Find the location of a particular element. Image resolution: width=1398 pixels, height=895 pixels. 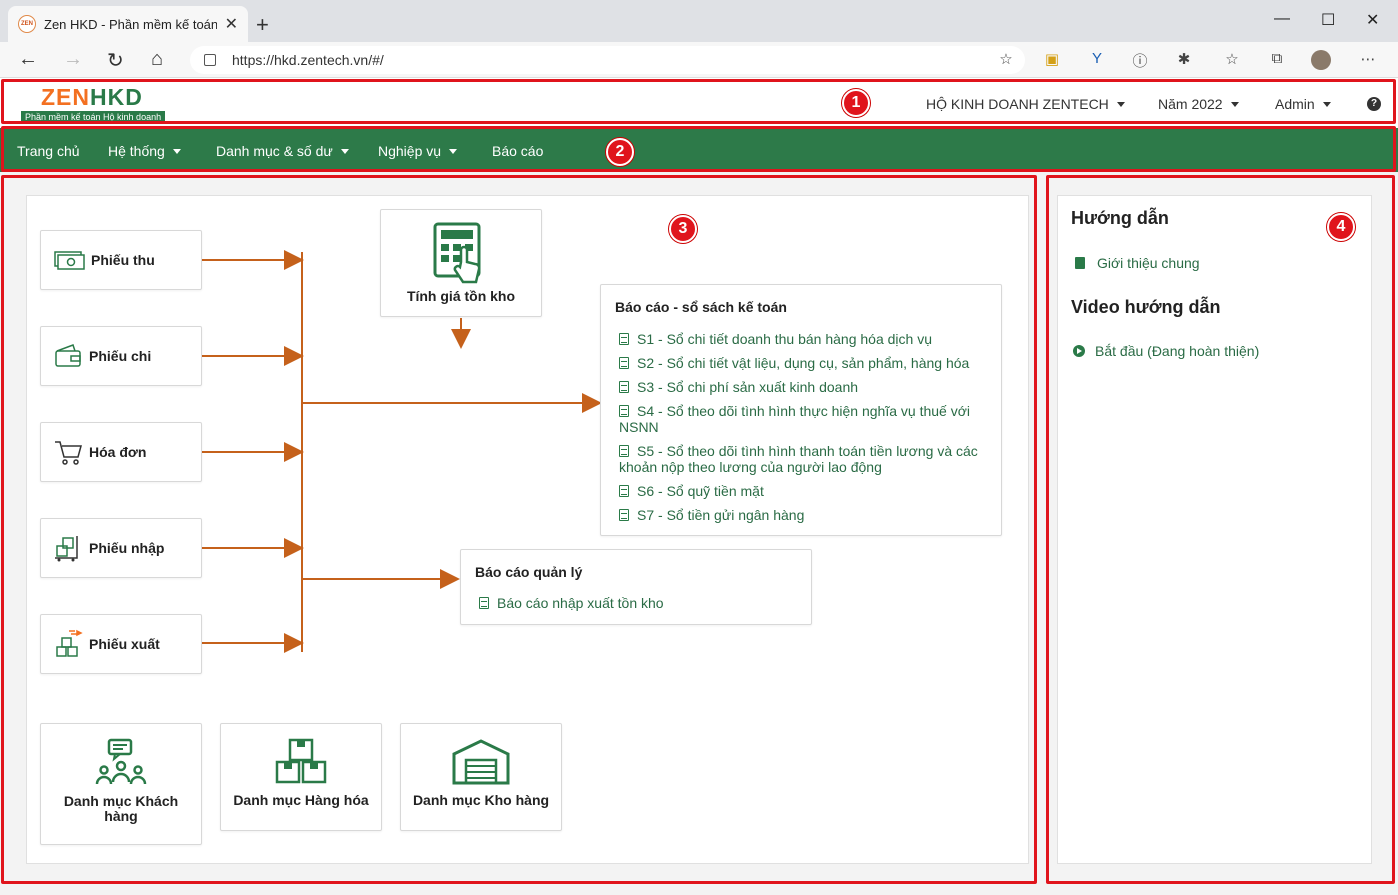

goods-receipt-label: Phiếu nhập is located at coordinates (127, 548).